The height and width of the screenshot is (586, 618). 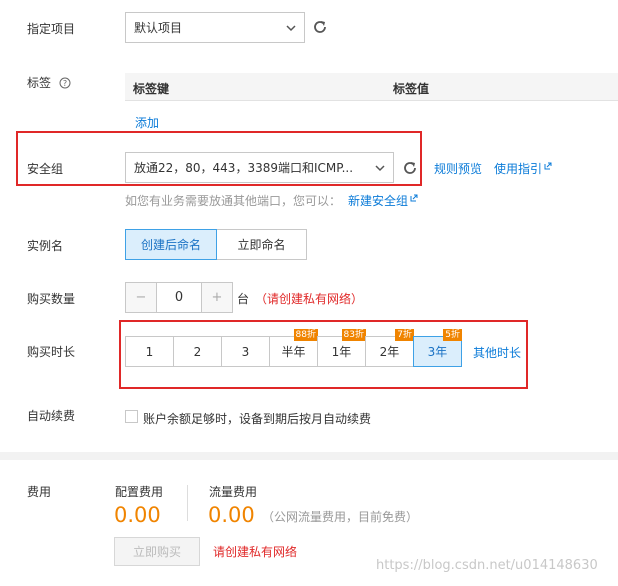 What do you see at coordinates (404, 335) in the screenshot?
I see `discount-badge: 7折` at bounding box center [404, 335].